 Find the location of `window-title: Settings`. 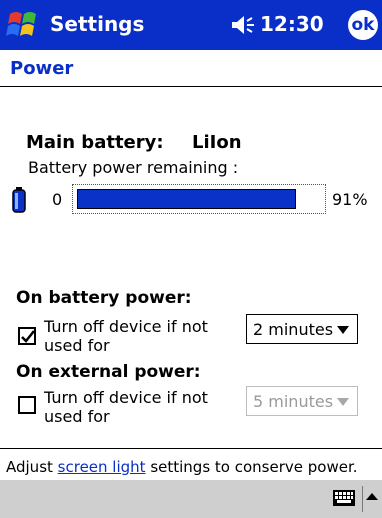

window-title: Settings is located at coordinates (97, 24).